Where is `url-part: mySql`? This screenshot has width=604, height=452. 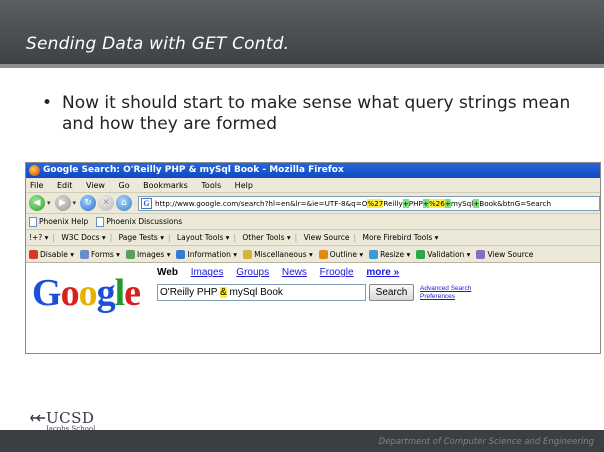 url-part: mySql is located at coordinates (462, 203).